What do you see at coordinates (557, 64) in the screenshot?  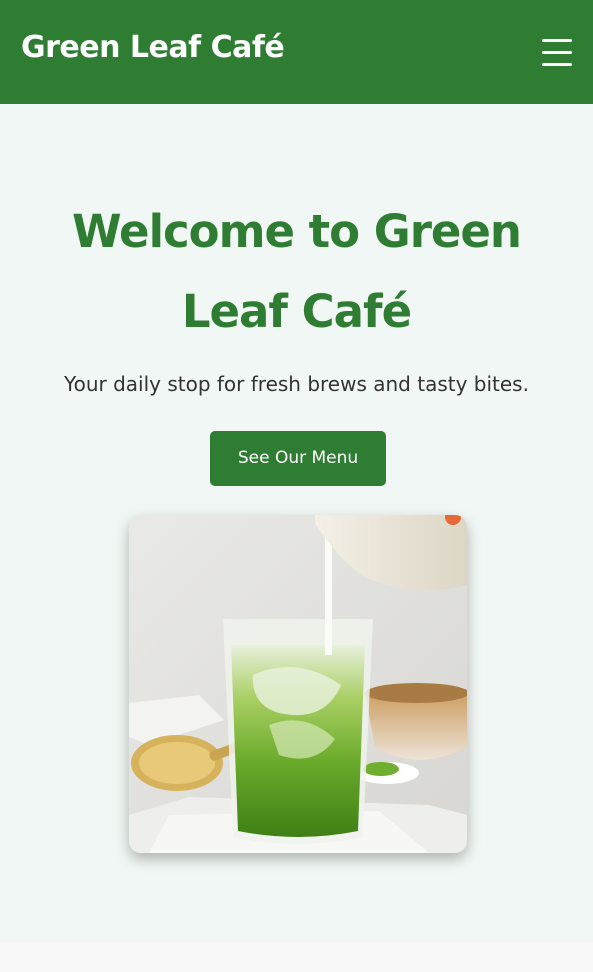 I see `menu-bar-bottom` at bounding box center [557, 64].